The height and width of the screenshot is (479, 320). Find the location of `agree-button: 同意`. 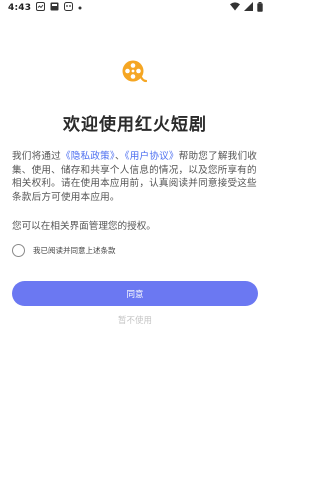

agree-button: 同意 is located at coordinates (135, 293).